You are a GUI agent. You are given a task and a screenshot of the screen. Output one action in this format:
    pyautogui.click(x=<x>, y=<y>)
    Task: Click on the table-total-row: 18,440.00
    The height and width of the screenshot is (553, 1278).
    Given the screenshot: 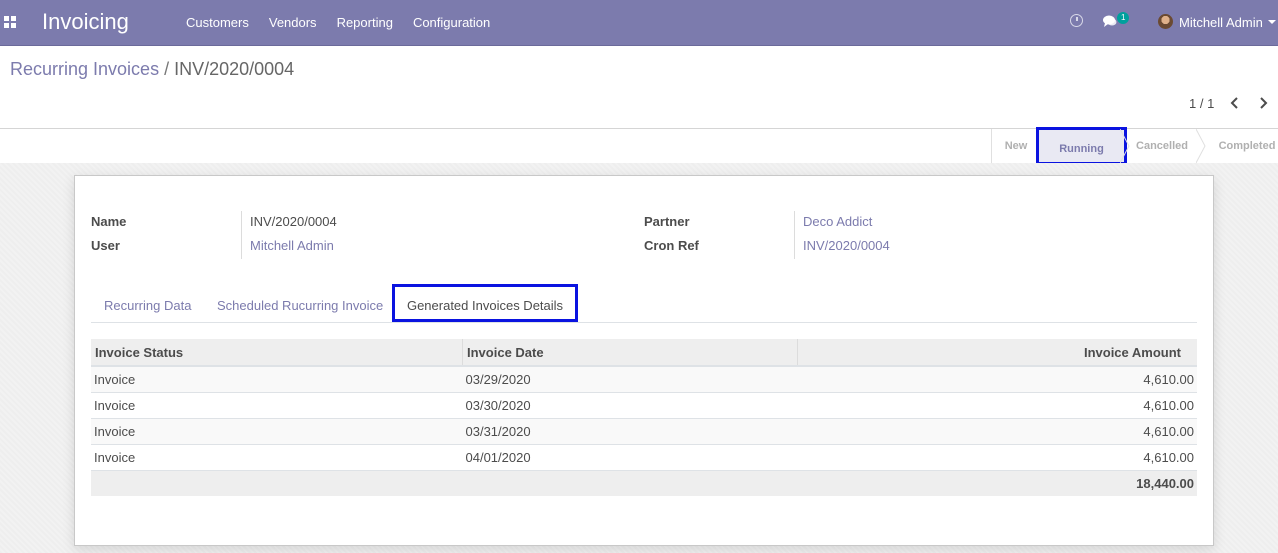 What is the action you would take?
    pyautogui.click(x=644, y=483)
    